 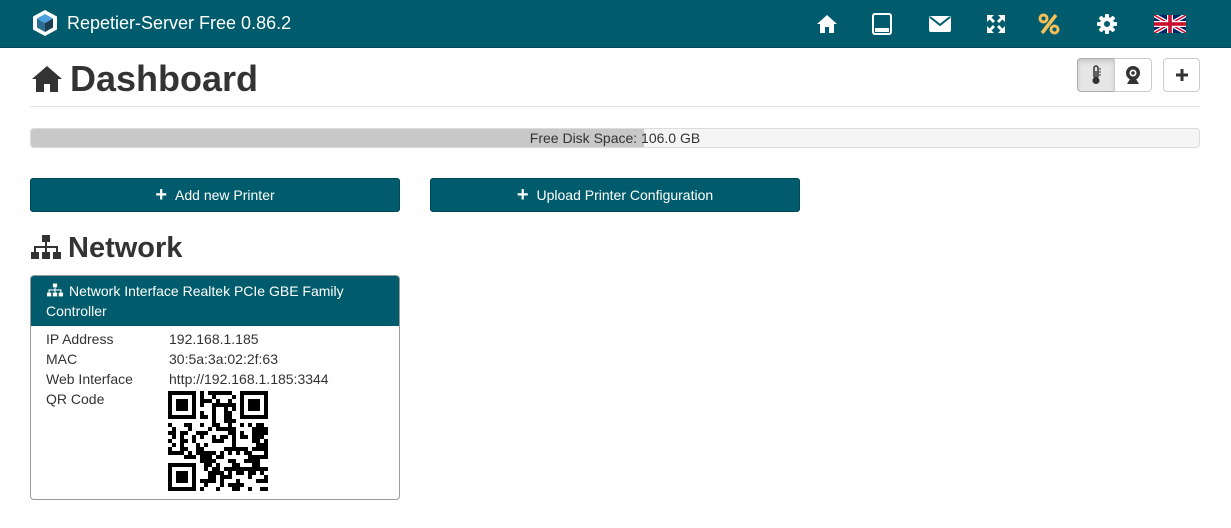 What do you see at coordinates (625, 195) in the screenshot?
I see `upload-config-label: Upload Printer Configuration` at bounding box center [625, 195].